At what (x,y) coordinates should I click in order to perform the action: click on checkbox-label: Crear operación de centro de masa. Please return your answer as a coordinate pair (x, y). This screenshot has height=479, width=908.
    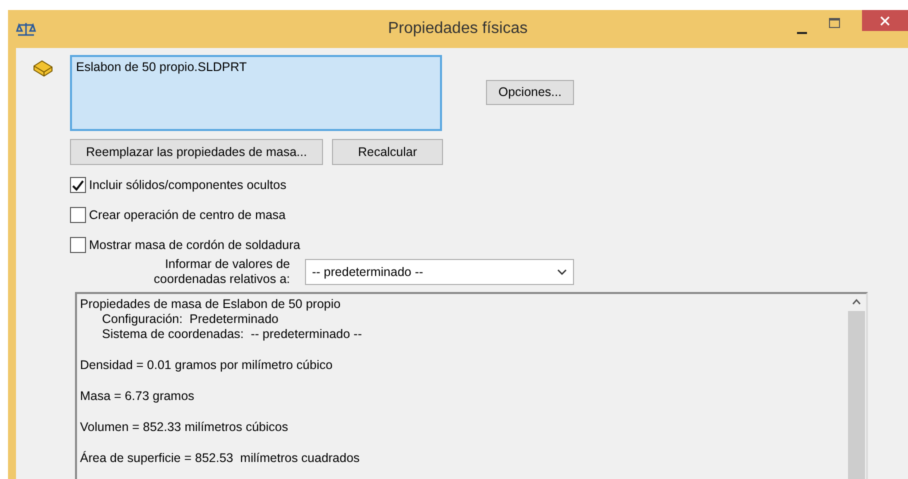
    Looking at the image, I should click on (187, 215).